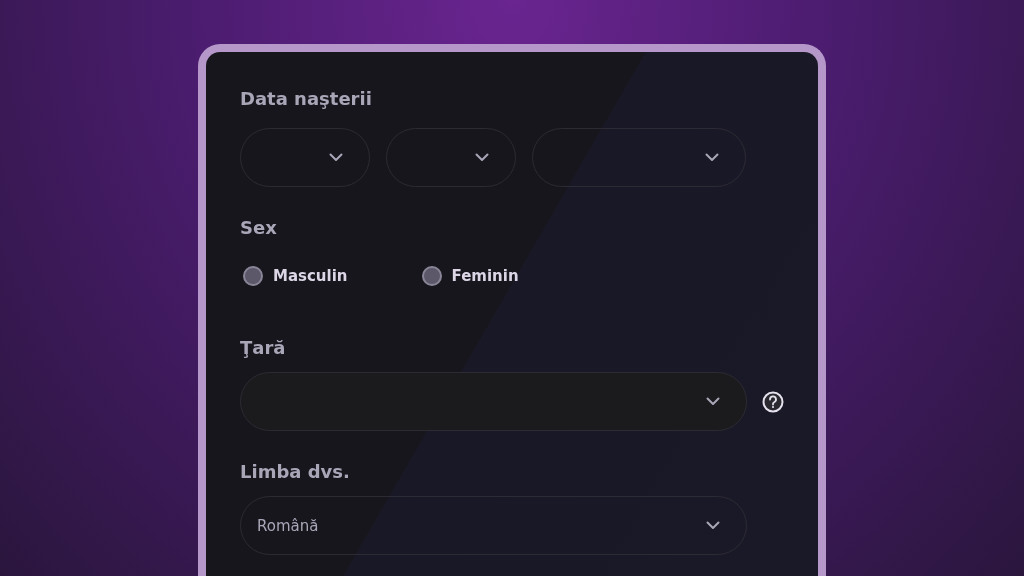 This screenshot has height=576, width=1024. I want to click on help-icon, so click(773, 401).